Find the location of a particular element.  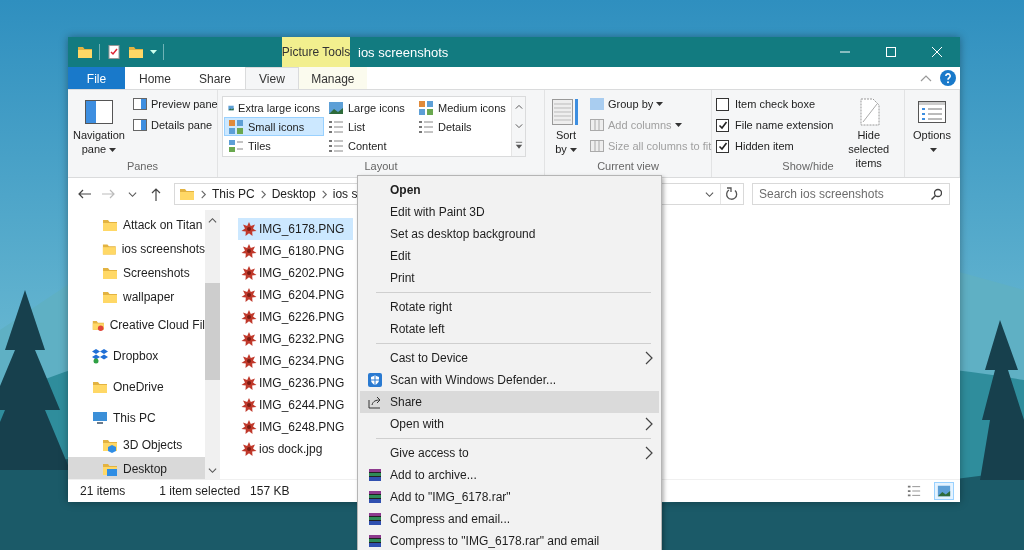

status-text: 1 item selected is located at coordinates (200, 491).